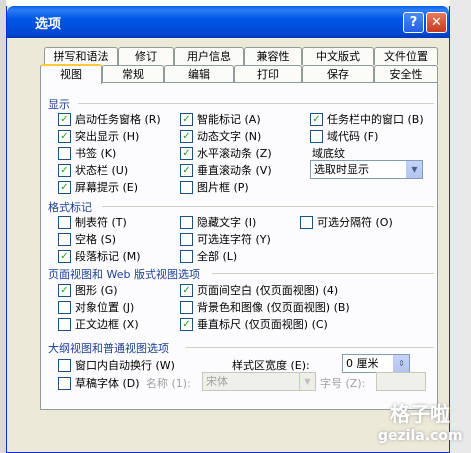 This screenshot has height=453, width=471. Describe the element at coordinates (168, 383) in the screenshot. I see `font-name-label: 名称 (1):` at that location.